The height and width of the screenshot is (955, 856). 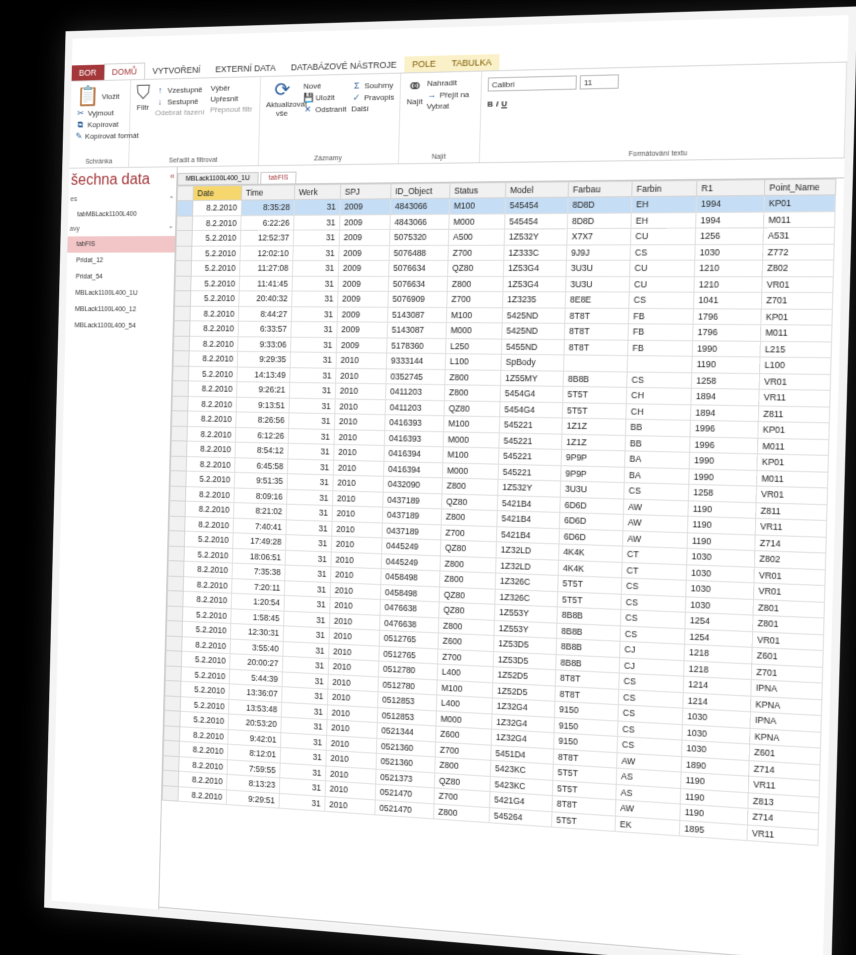 What do you see at coordinates (600, 189) in the screenshot?
I see `column-header: Farbau` at bounding box center [600, 189].